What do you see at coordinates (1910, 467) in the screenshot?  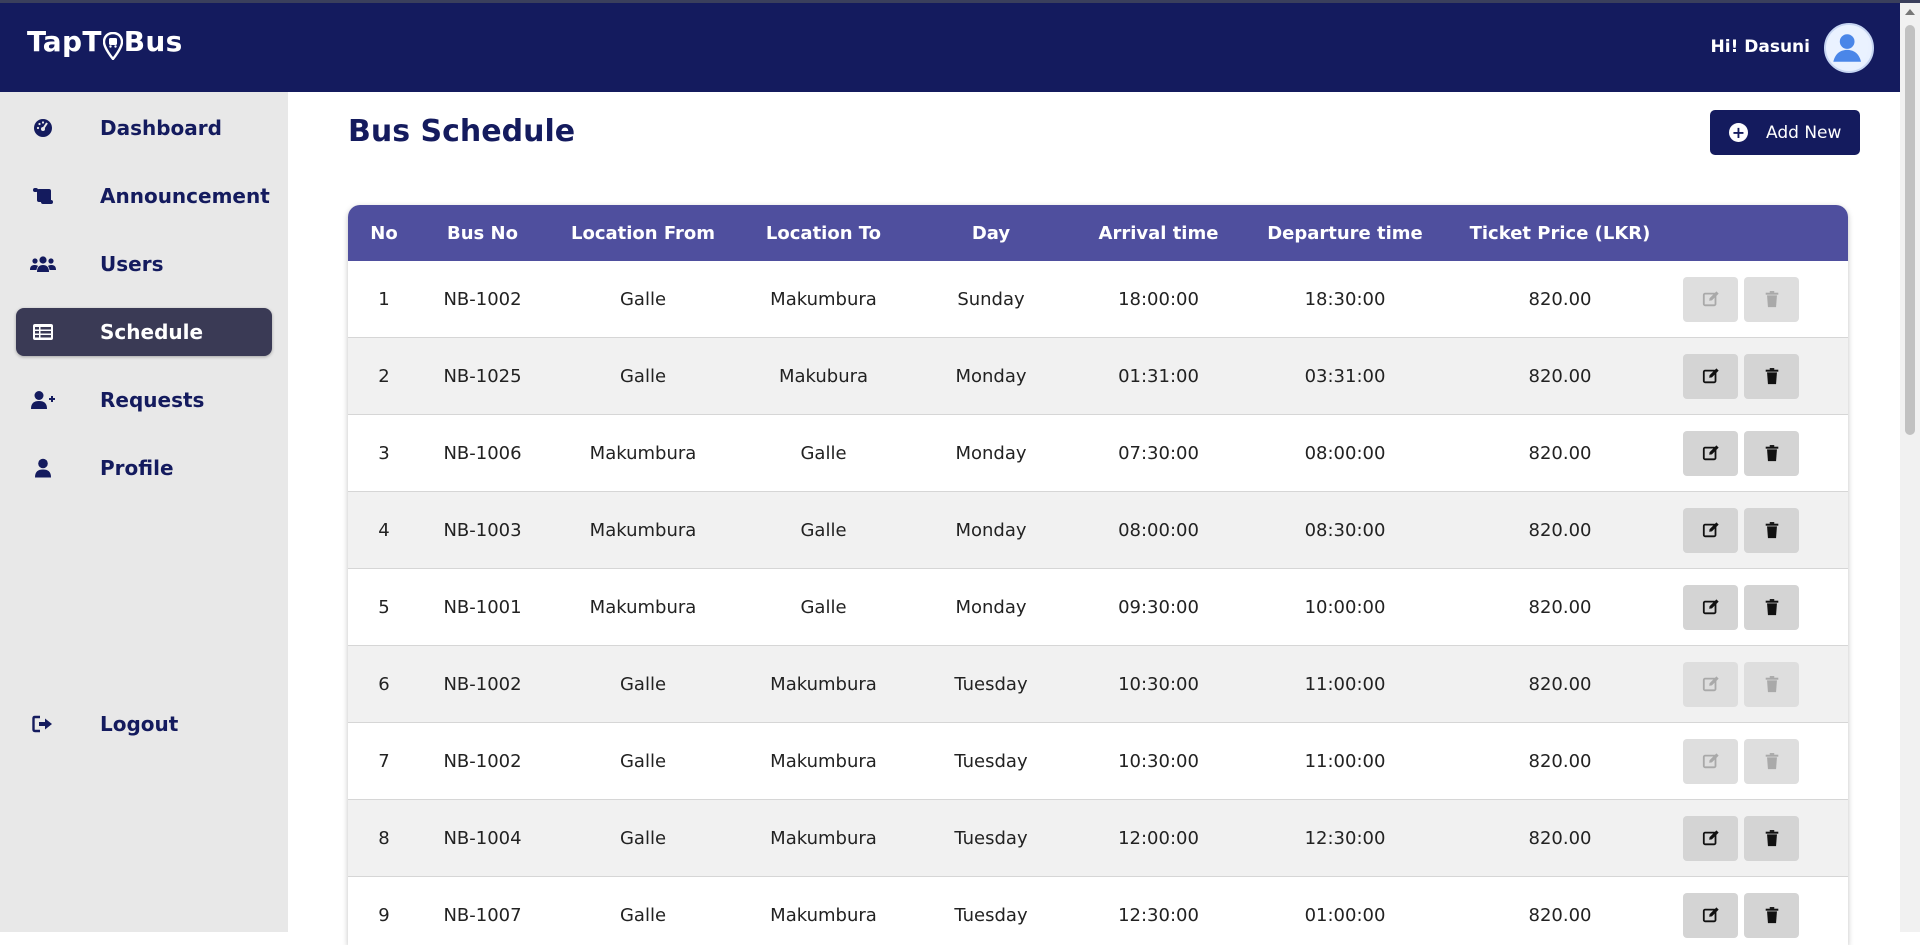 I see `vertical-scrollbar` at bounding box center [1910, 467].